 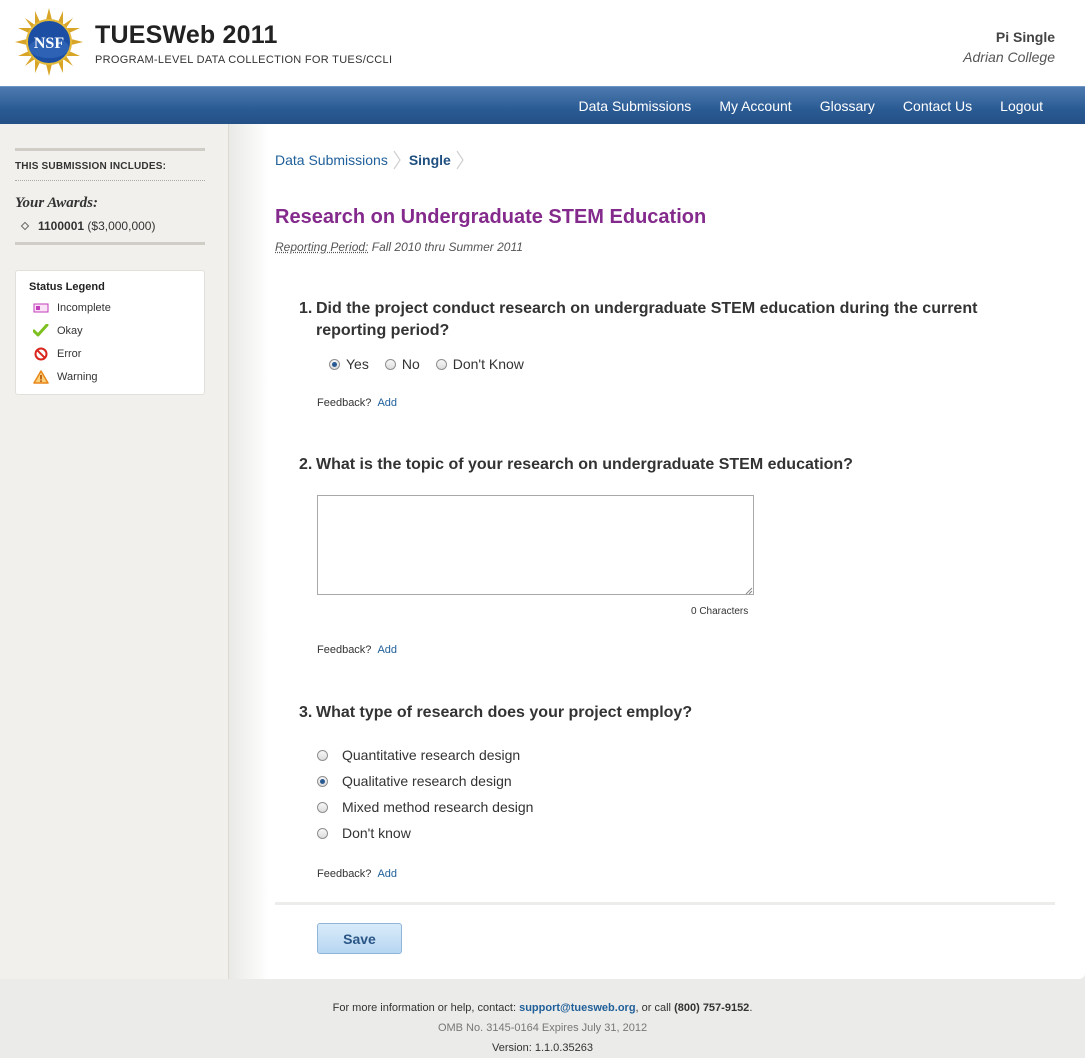 What do you see at coordinates (665, 903) in the screenshot?
I see `form-divider` at bounding box center [665, 903].